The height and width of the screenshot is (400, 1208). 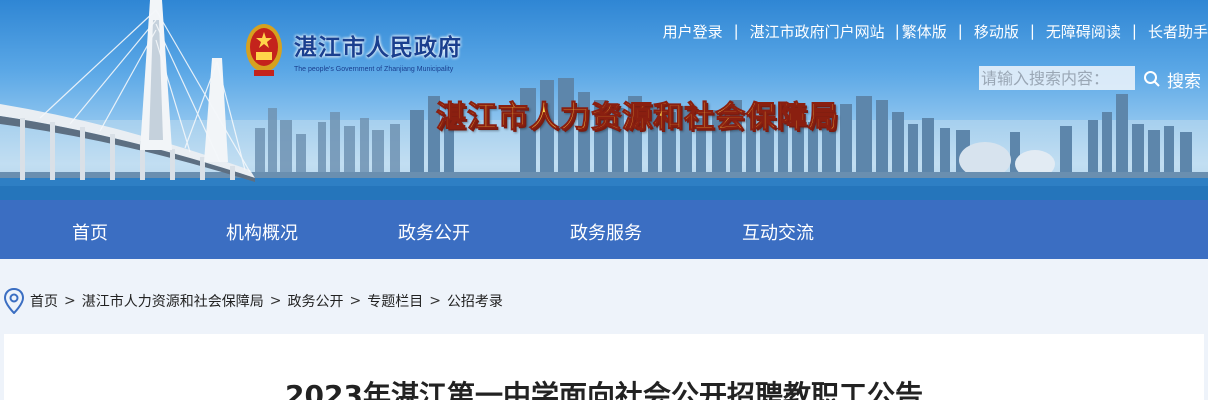 I want to click on national-emblem-icon, so click(x=264, y=50).